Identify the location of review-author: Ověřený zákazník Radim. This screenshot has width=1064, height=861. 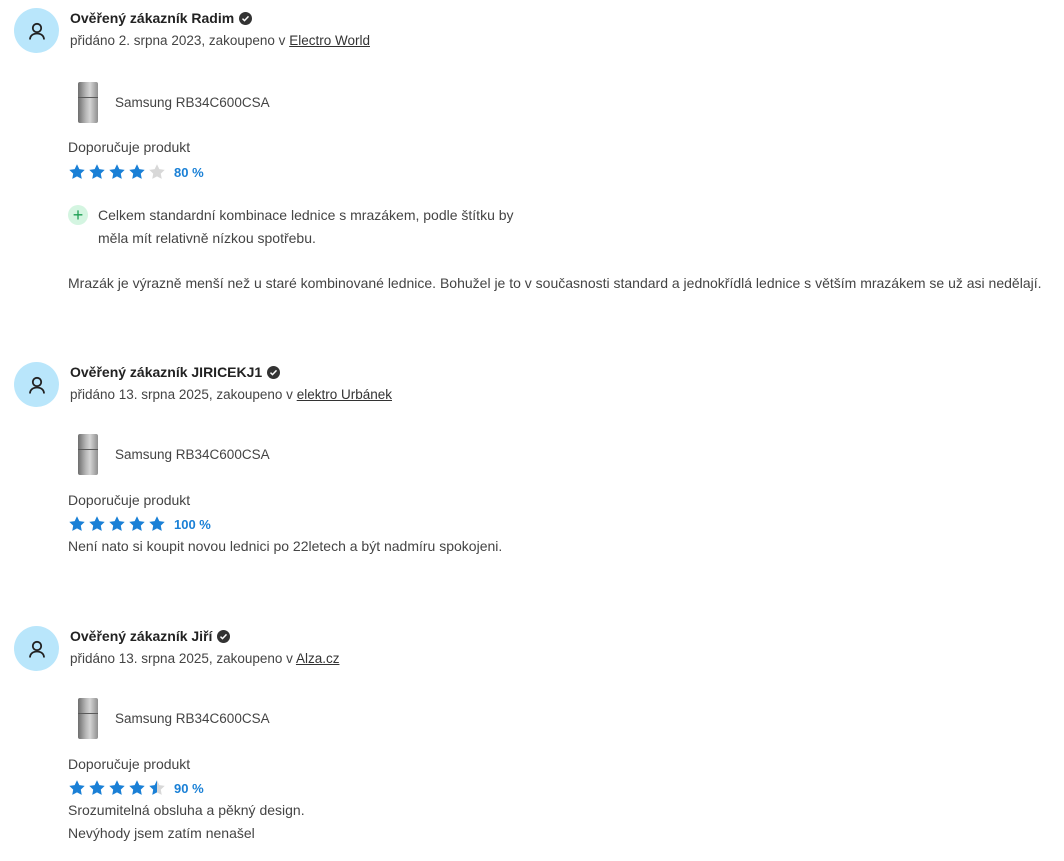
(161, 18).